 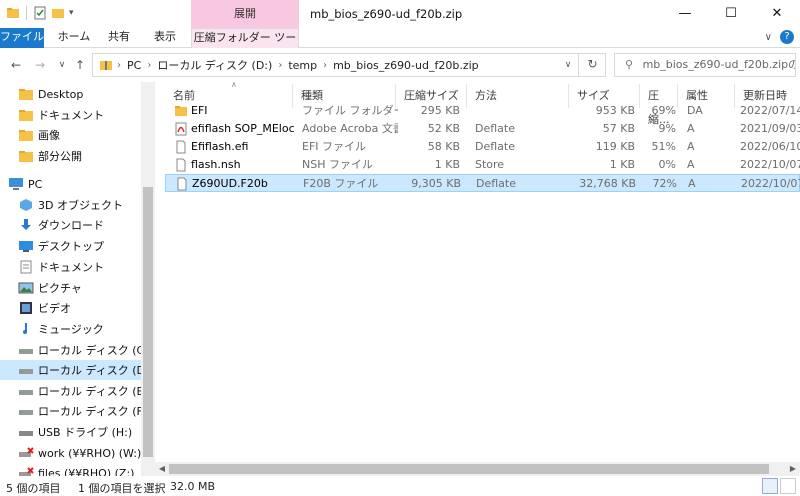 I want to click on new-folder-icon, so click(x=58, y=13).